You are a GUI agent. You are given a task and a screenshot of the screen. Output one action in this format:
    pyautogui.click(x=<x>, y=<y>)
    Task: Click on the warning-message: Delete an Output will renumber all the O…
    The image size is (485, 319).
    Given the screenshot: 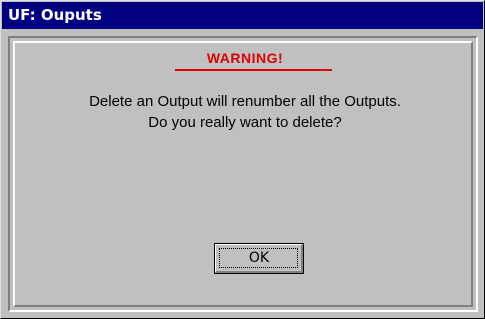 What is the action you would take?
    pyautogui.click(x=245, y=112)
    